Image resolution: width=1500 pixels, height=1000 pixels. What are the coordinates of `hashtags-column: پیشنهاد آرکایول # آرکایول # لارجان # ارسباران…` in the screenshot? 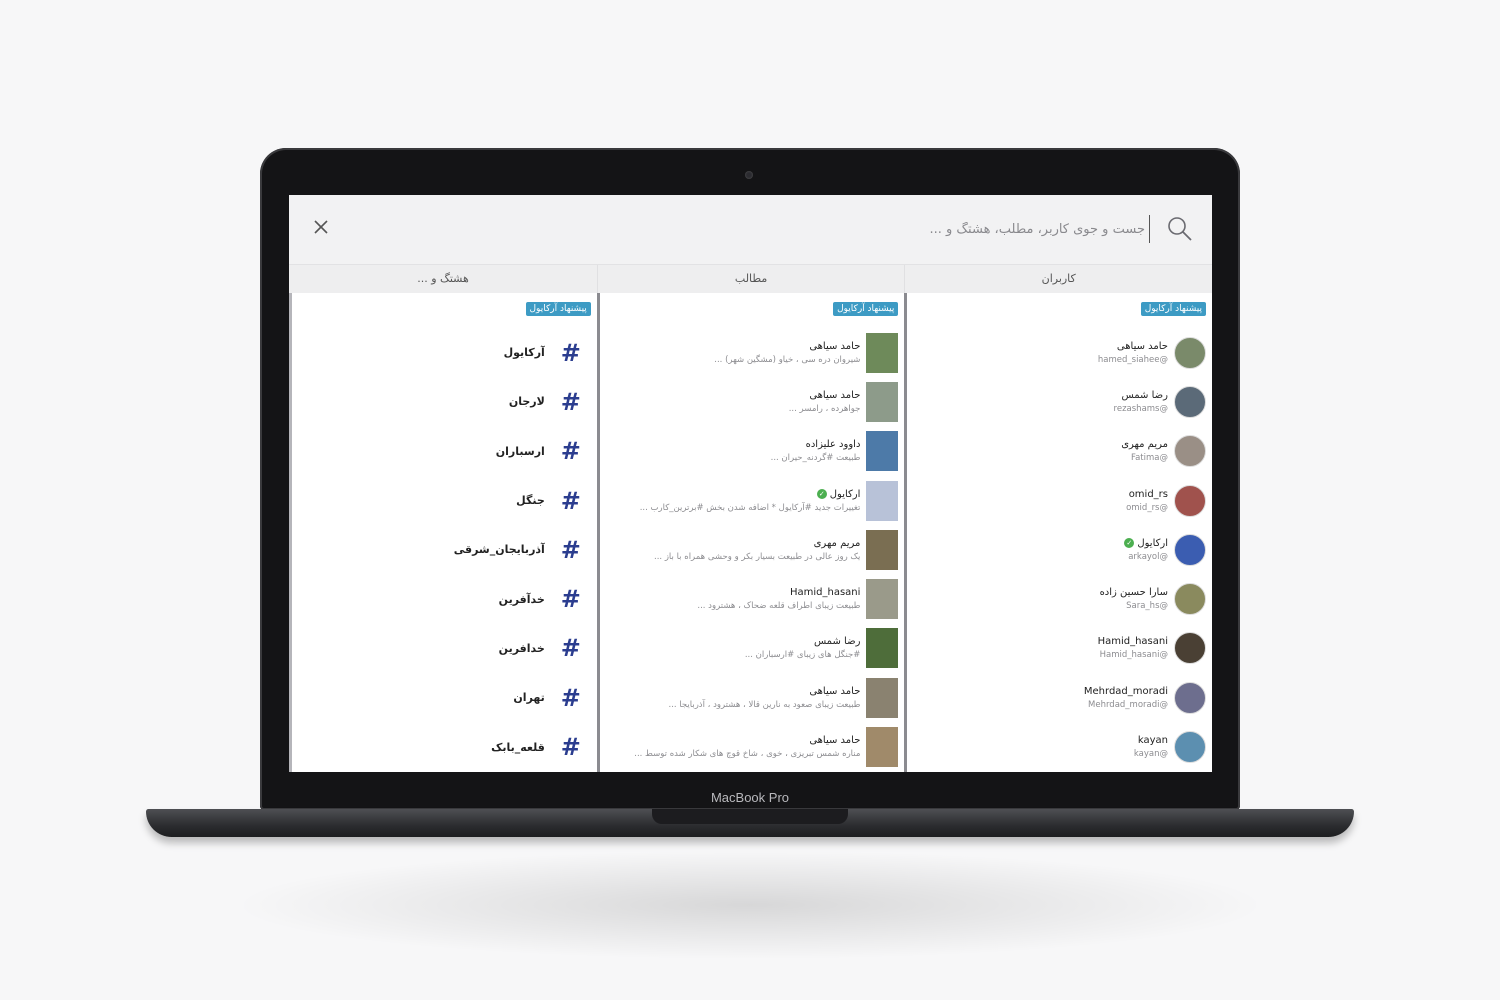 It's located at (443, 532).